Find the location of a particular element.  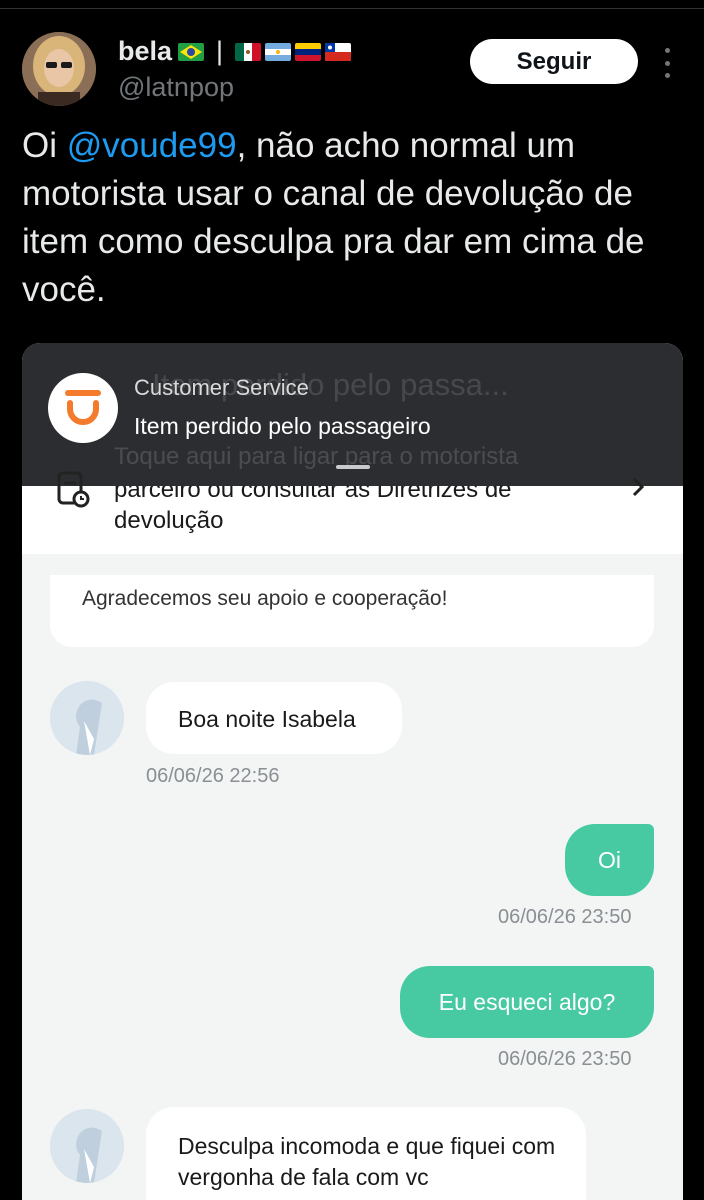

flag-brazil-icon is located at coordinates (191, 51).